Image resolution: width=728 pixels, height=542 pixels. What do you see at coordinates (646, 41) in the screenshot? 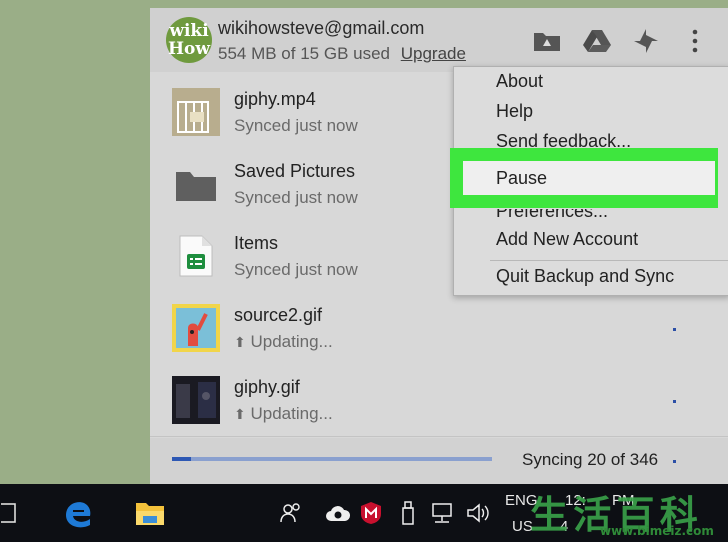
I see `google-photos-icon` at bounding box center [646, 41].